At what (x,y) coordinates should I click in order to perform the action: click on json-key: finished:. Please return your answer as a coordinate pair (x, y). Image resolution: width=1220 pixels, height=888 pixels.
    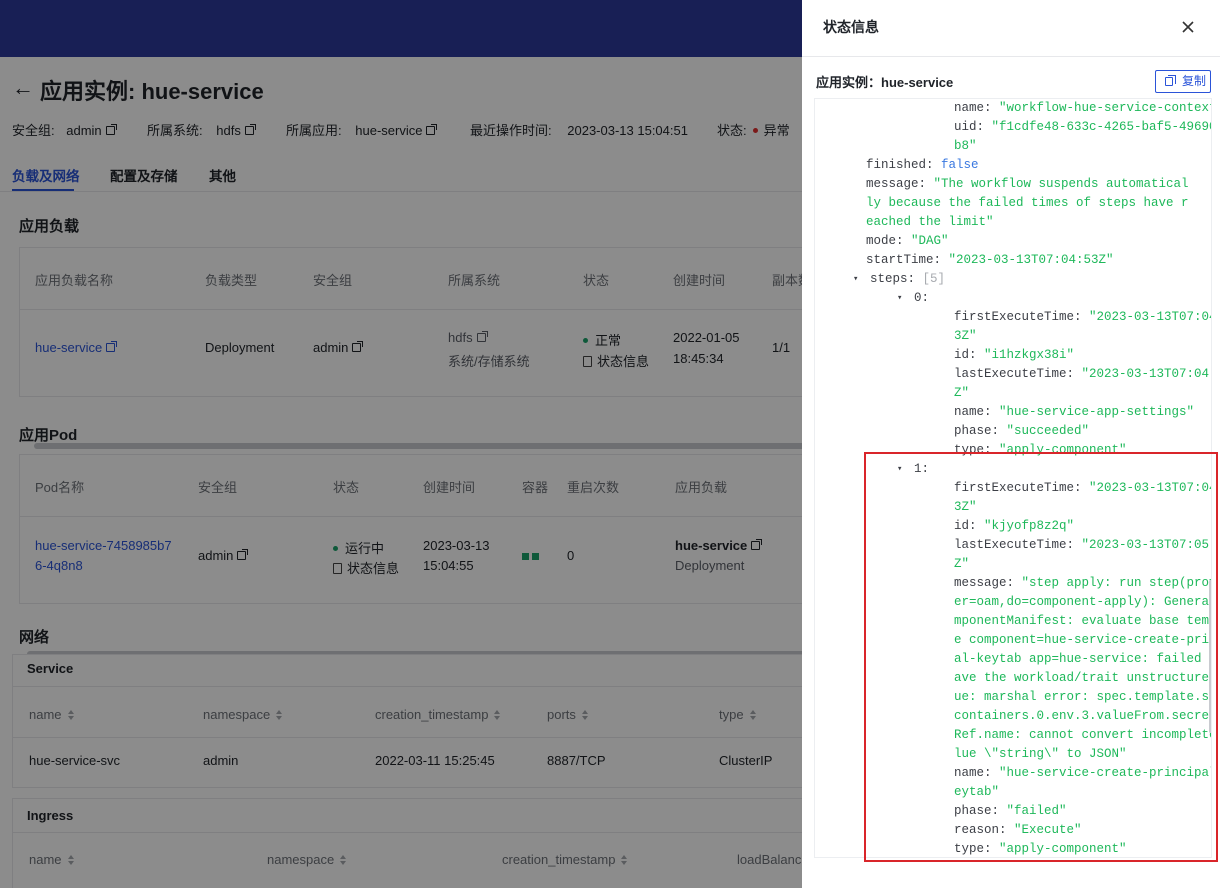
    Looking at the image, I should click on (904, 165).